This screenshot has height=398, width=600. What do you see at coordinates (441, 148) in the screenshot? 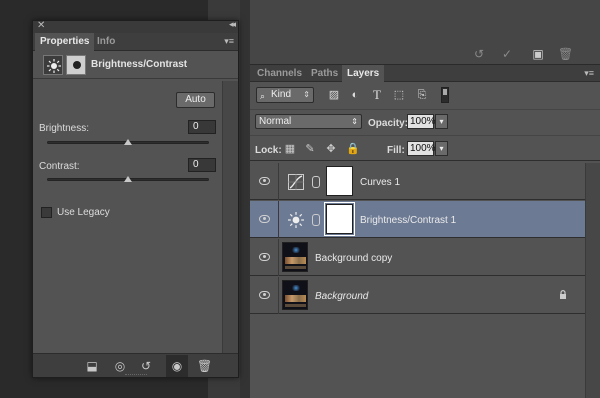
I see `fill-dropdown-button: ▾` at bounding box center [441, 148].